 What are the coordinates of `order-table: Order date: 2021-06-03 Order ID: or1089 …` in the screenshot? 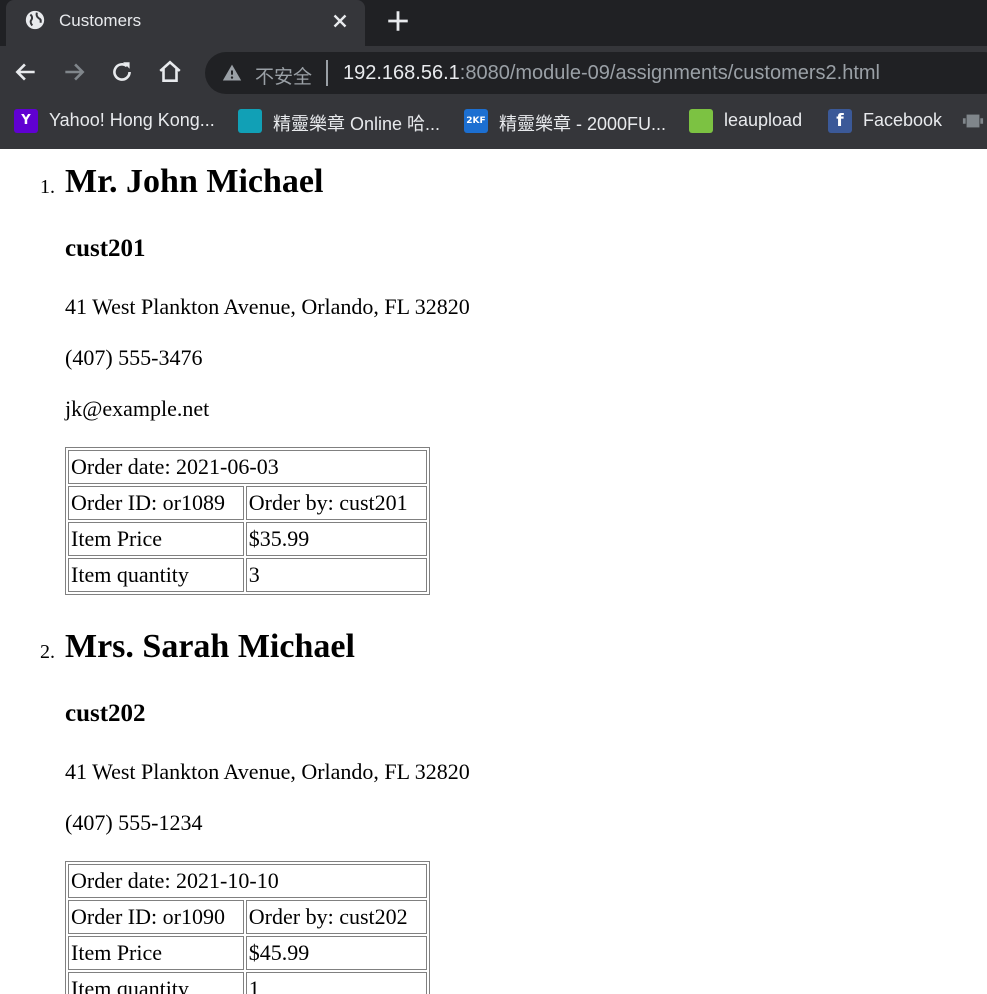 It's located at (247, 521).